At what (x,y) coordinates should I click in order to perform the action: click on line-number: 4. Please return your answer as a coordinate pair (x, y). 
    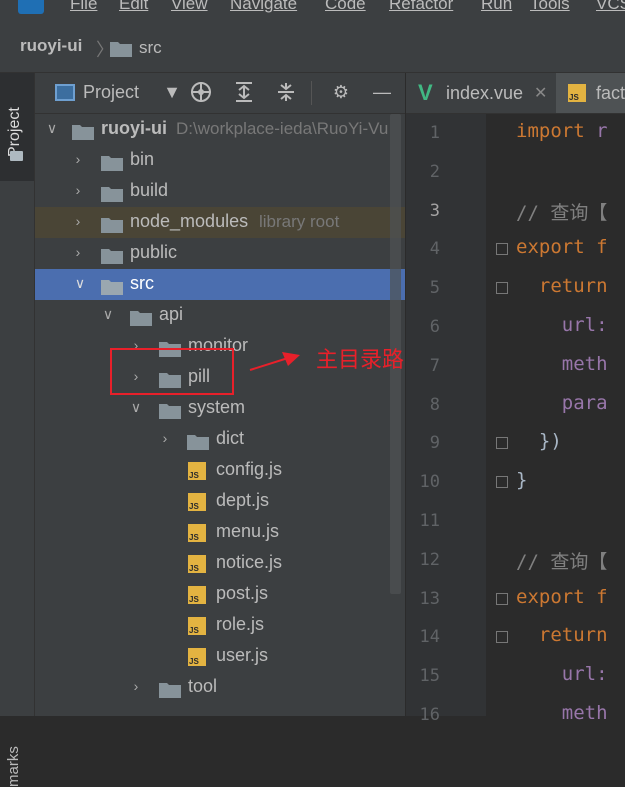
    Looking at the image, I should click on (434, 249).